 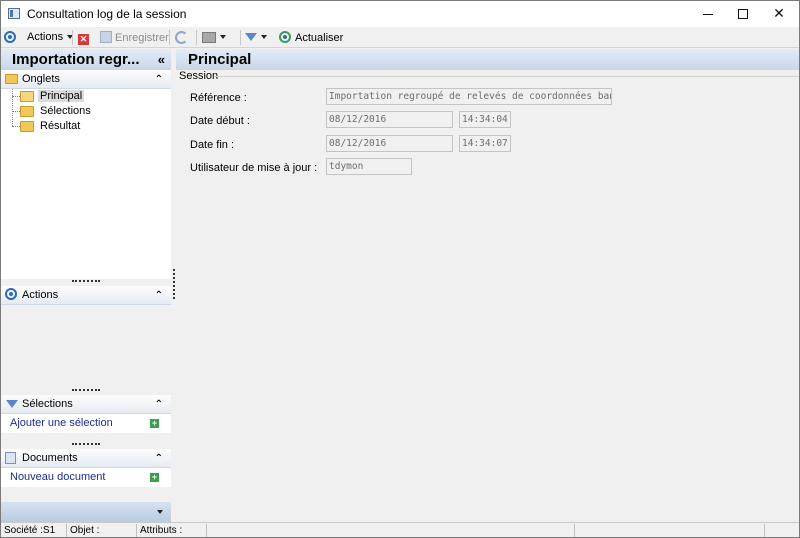 What do you see at coordinates (86, 295) in the screenshot?
I see `actions-section-header: Actions ⌃` at bounding box center [86, 295].